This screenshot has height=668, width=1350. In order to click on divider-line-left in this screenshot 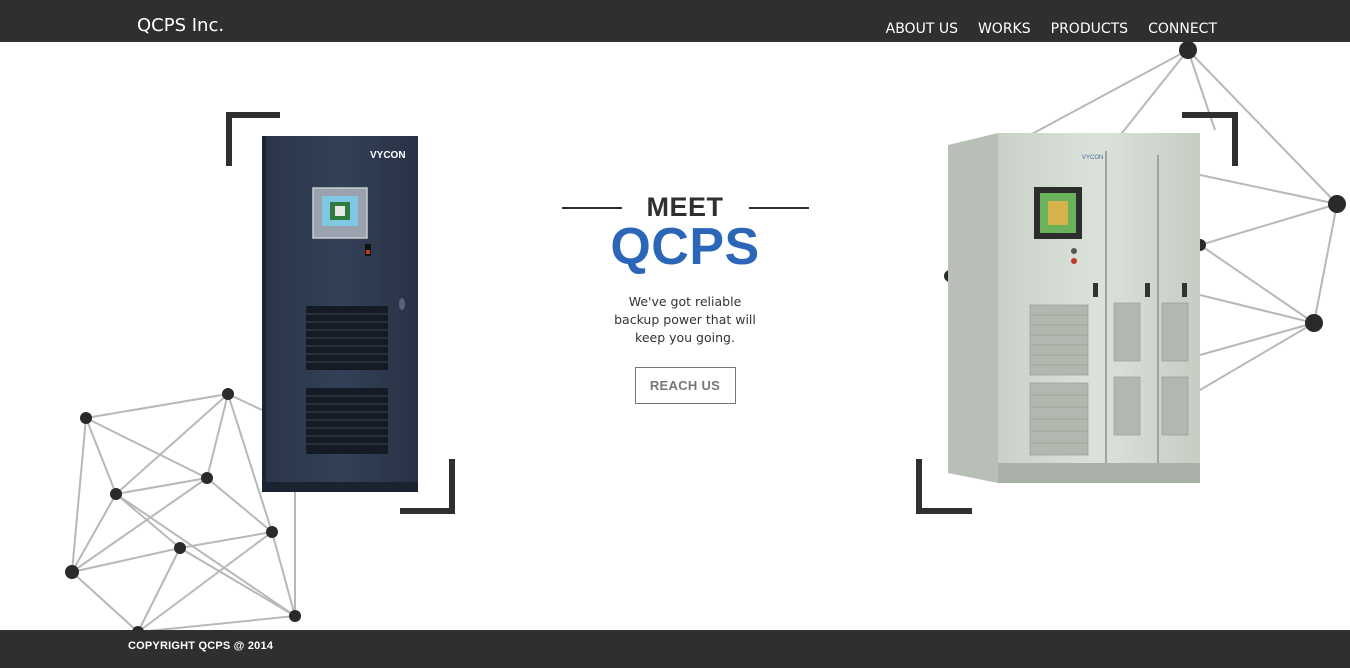, I will do `click(592, 208)`.